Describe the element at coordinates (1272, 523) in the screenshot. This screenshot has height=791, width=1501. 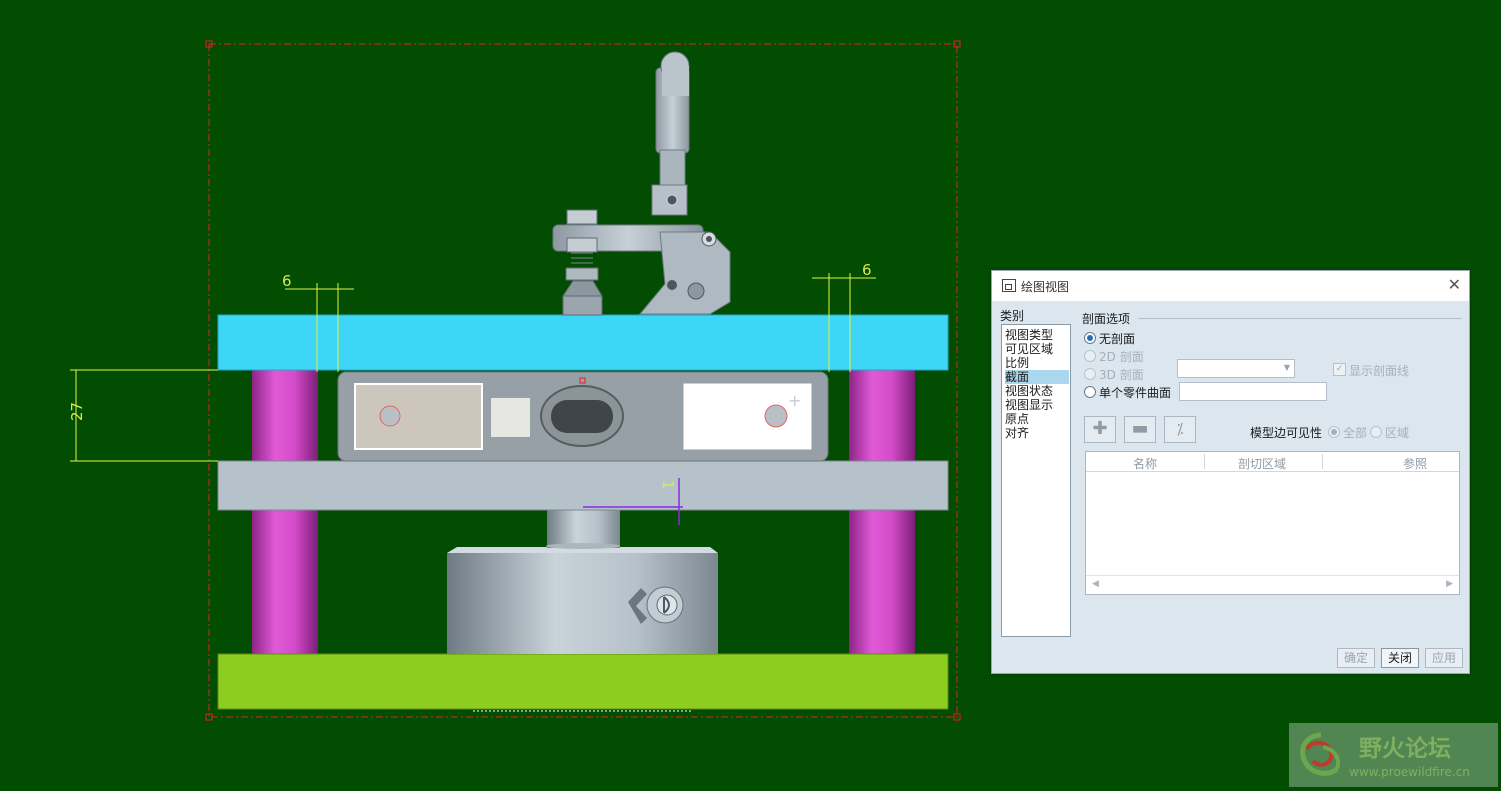
I see `section-table: 名称 剖切区域 参照 ◀ ▶` at that location.